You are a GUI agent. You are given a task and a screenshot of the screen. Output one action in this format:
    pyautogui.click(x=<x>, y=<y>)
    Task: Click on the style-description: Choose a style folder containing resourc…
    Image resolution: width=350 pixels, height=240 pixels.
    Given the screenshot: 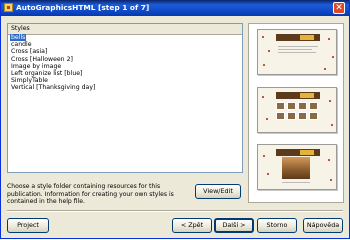 What is the action you would take?
    pyautogui.click(x=90, y=194)
    